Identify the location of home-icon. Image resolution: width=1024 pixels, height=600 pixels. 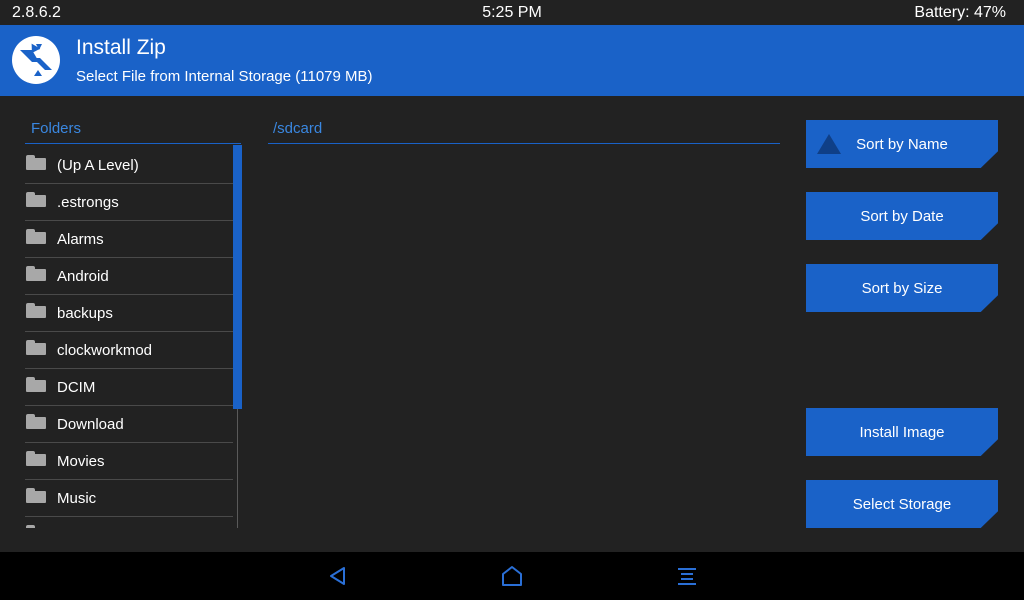
(512, 576).